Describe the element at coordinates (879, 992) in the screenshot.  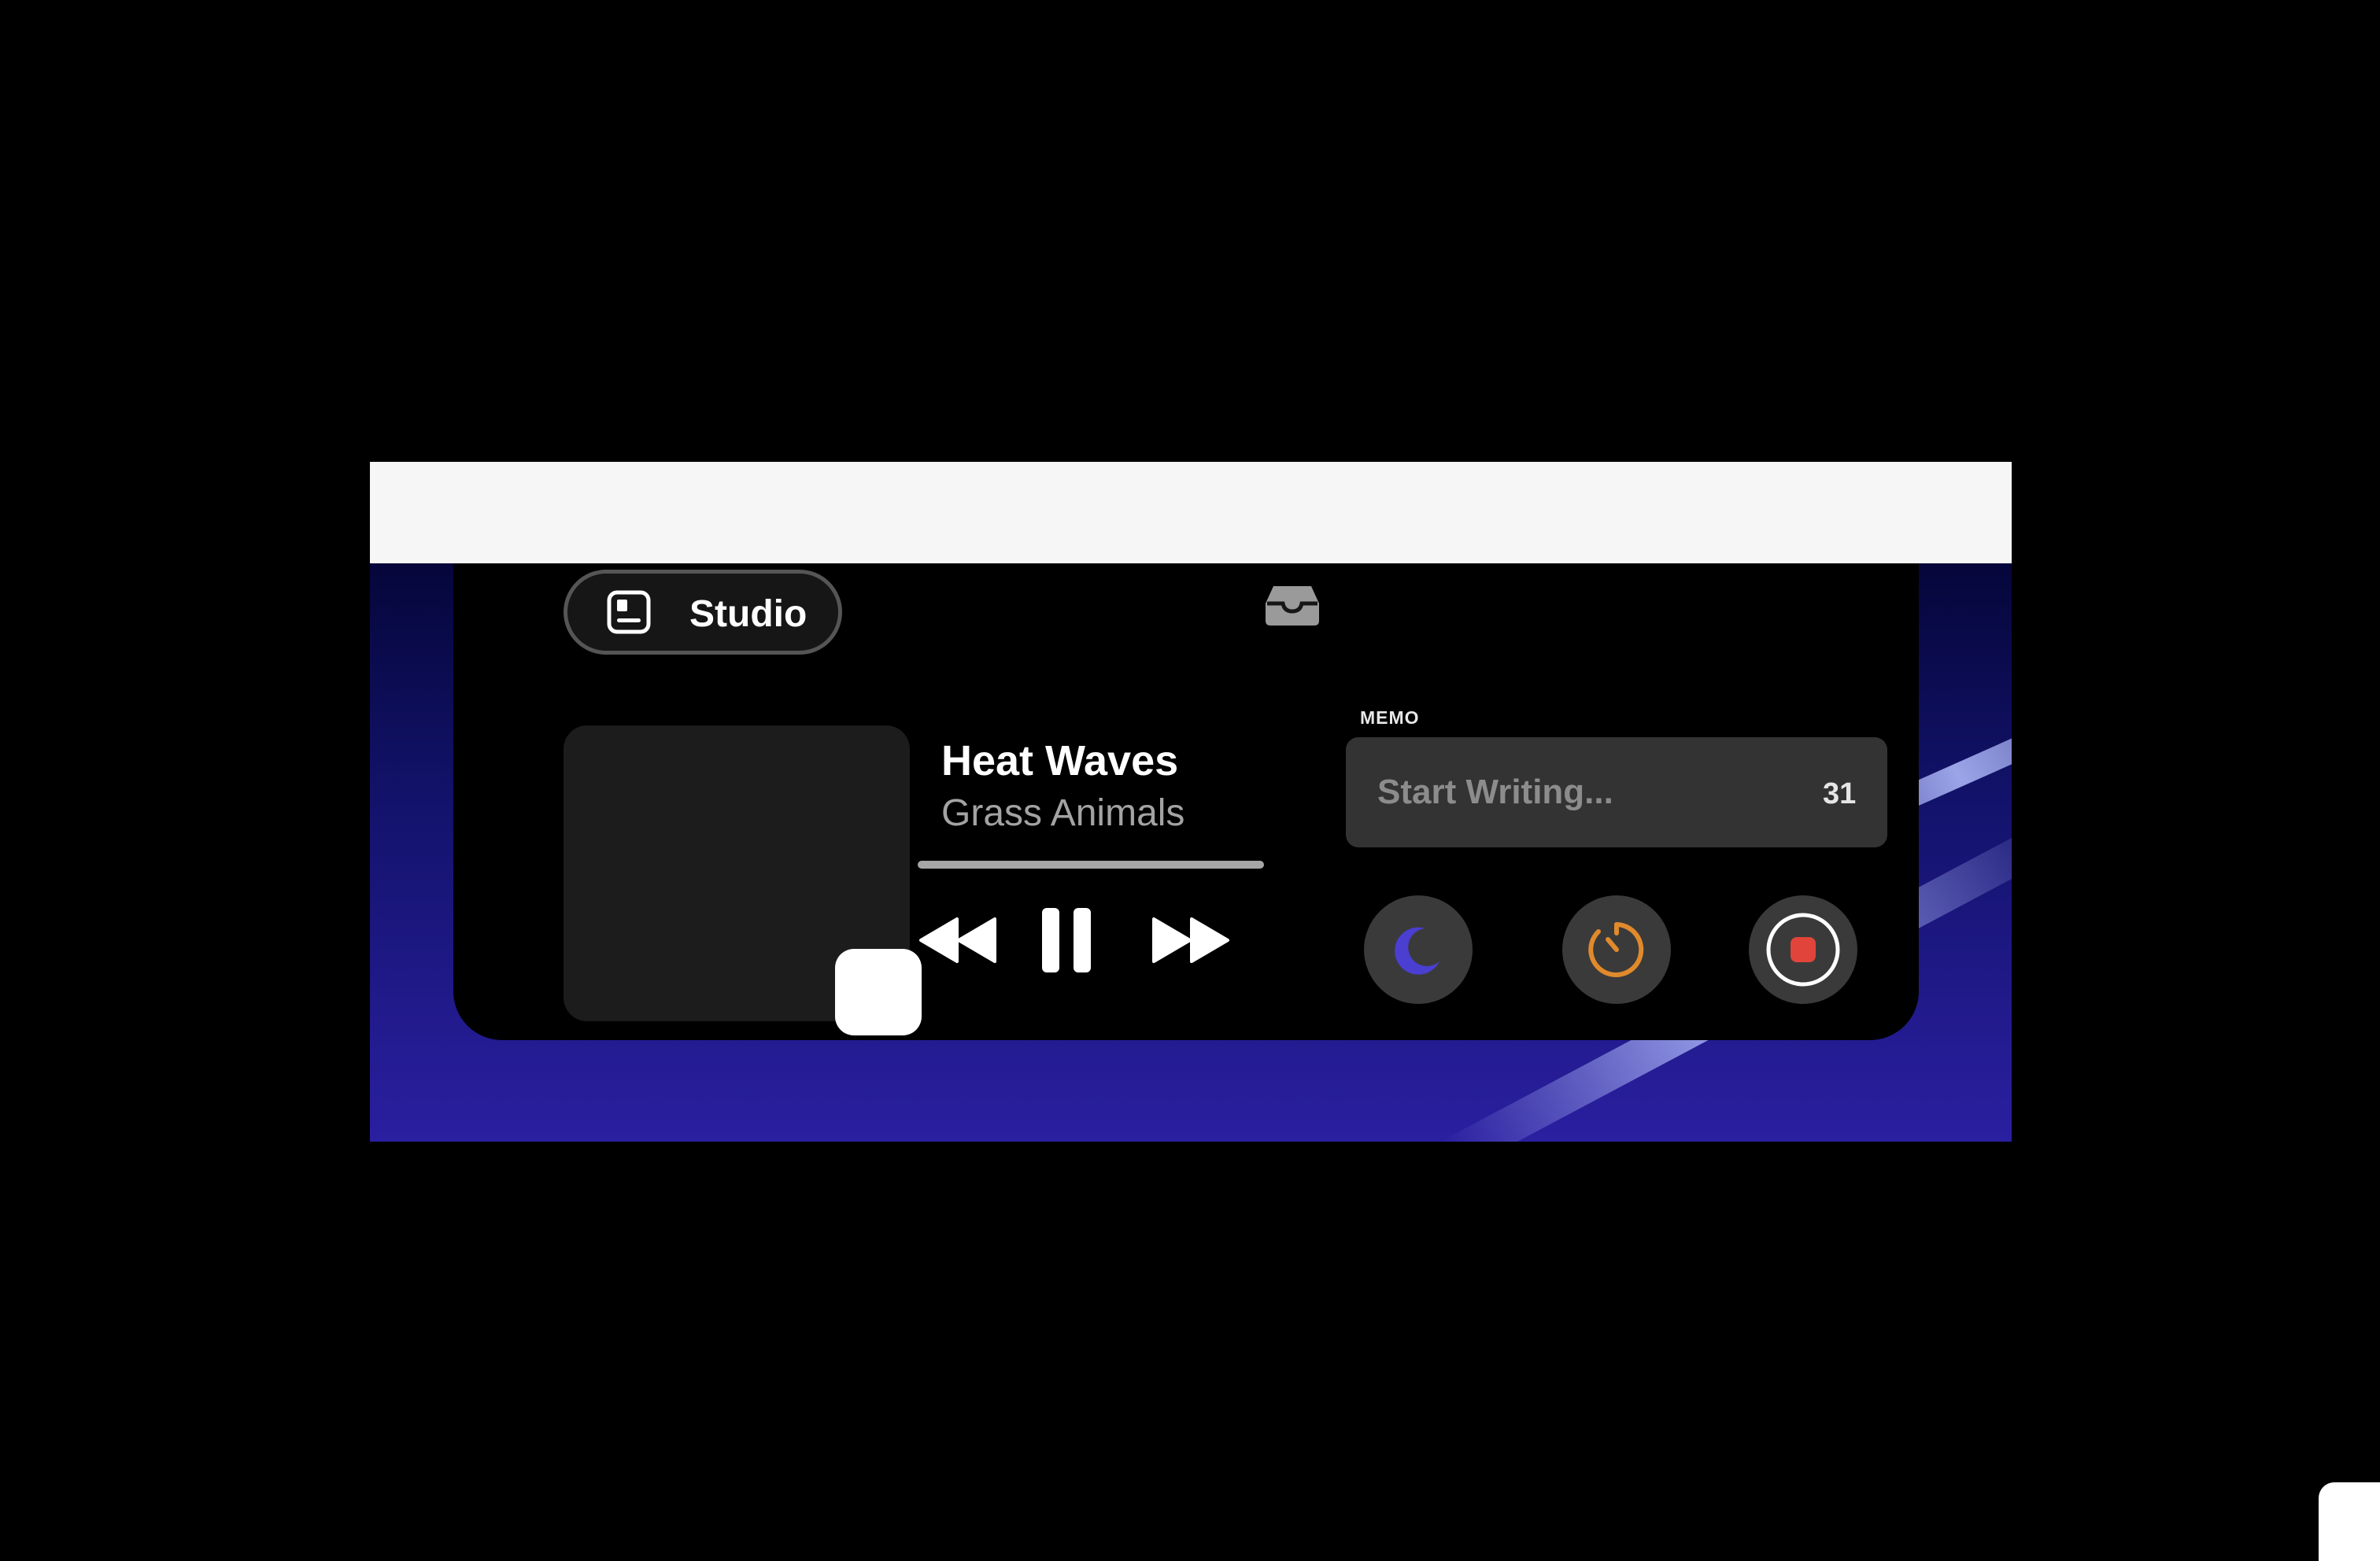
I see `music-app-badge` at that location.